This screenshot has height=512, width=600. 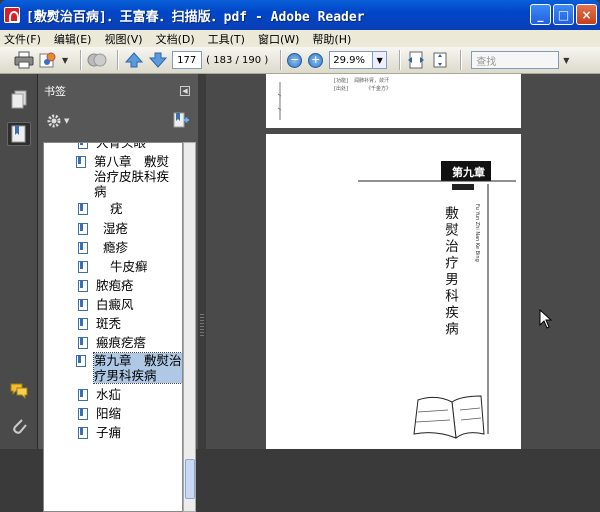 I want to click on menu-edit: 编辑(E), so click(x=73, y=39).